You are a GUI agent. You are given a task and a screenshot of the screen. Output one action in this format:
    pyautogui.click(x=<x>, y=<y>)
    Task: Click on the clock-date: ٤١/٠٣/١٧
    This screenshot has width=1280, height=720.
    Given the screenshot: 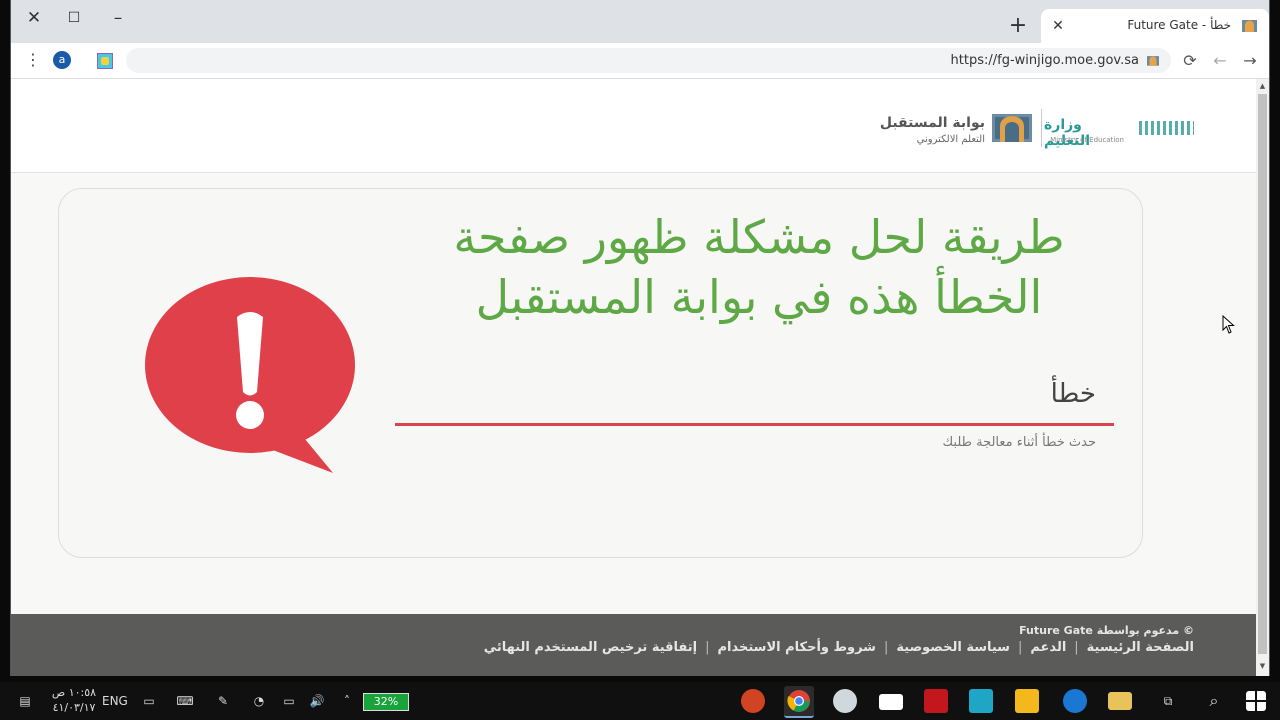 What is the action you would take?
    pyautogui.click(x=74, y=707)
    